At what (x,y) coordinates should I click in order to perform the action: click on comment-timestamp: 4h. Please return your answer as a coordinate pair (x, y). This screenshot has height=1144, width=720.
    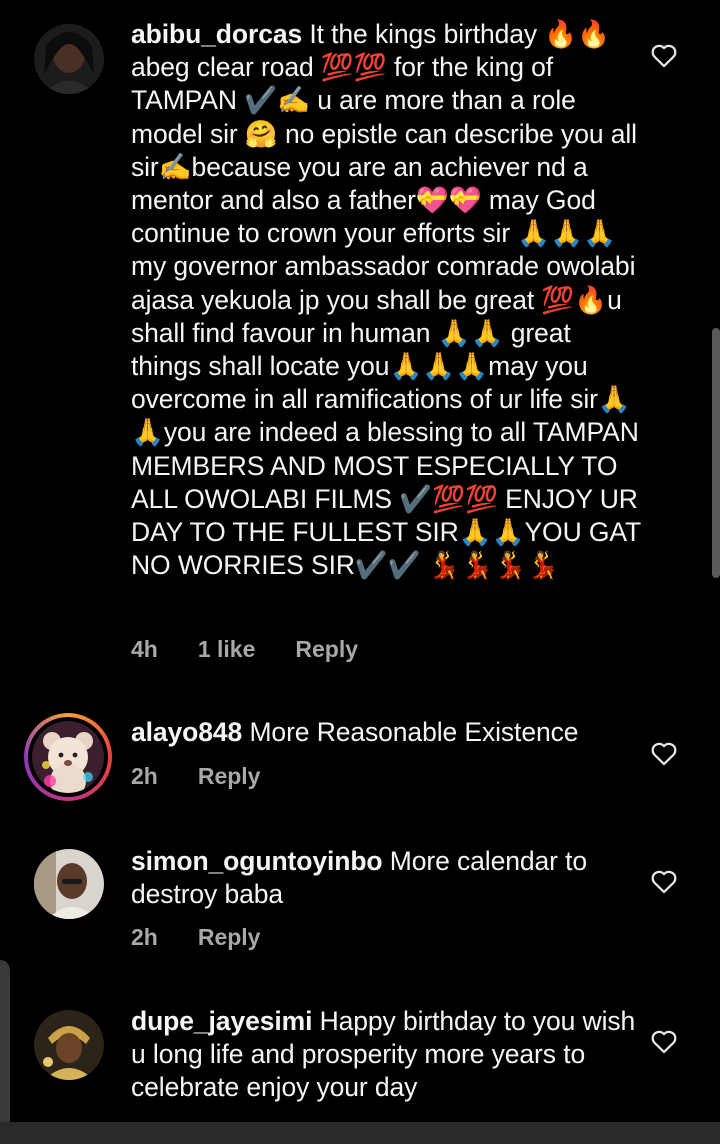
    Looking at the image, I should click on (144, 649).